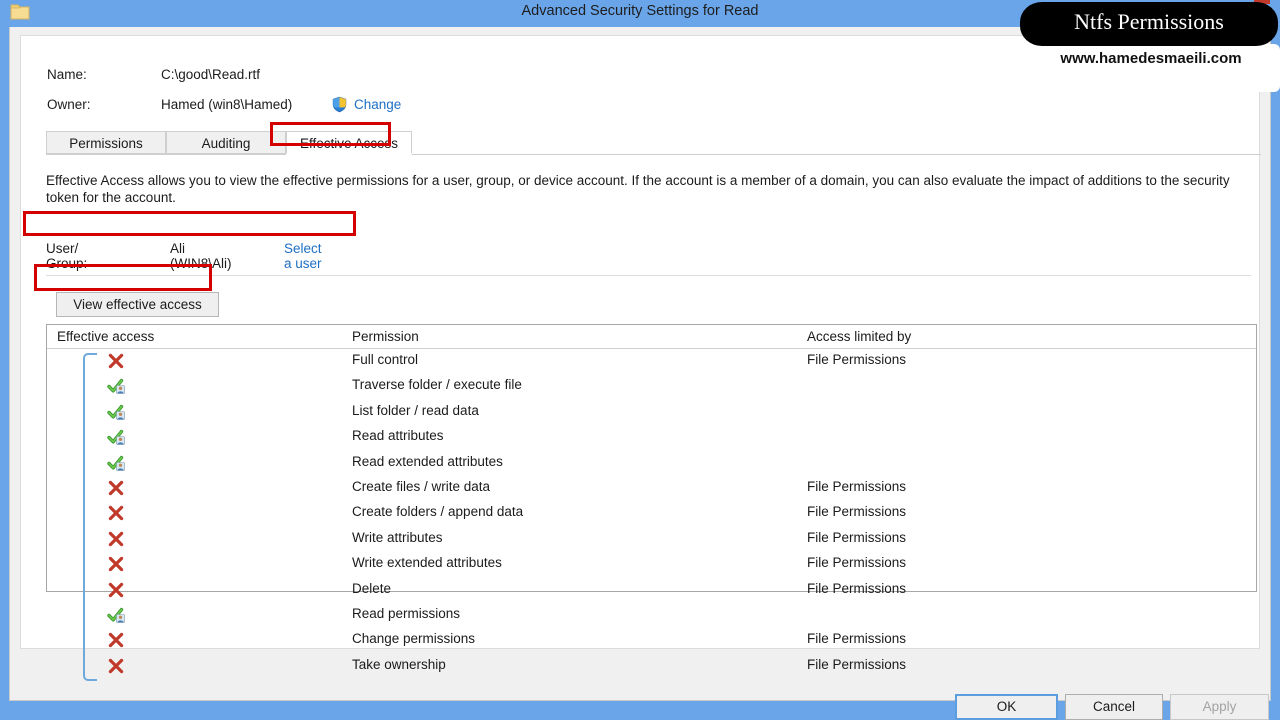 The image size is (1280, 720). What do you see at coordinates (651, 463) in the screenshot?
I see `table-row: Read extended attributes` at bounding box center [651, 463].